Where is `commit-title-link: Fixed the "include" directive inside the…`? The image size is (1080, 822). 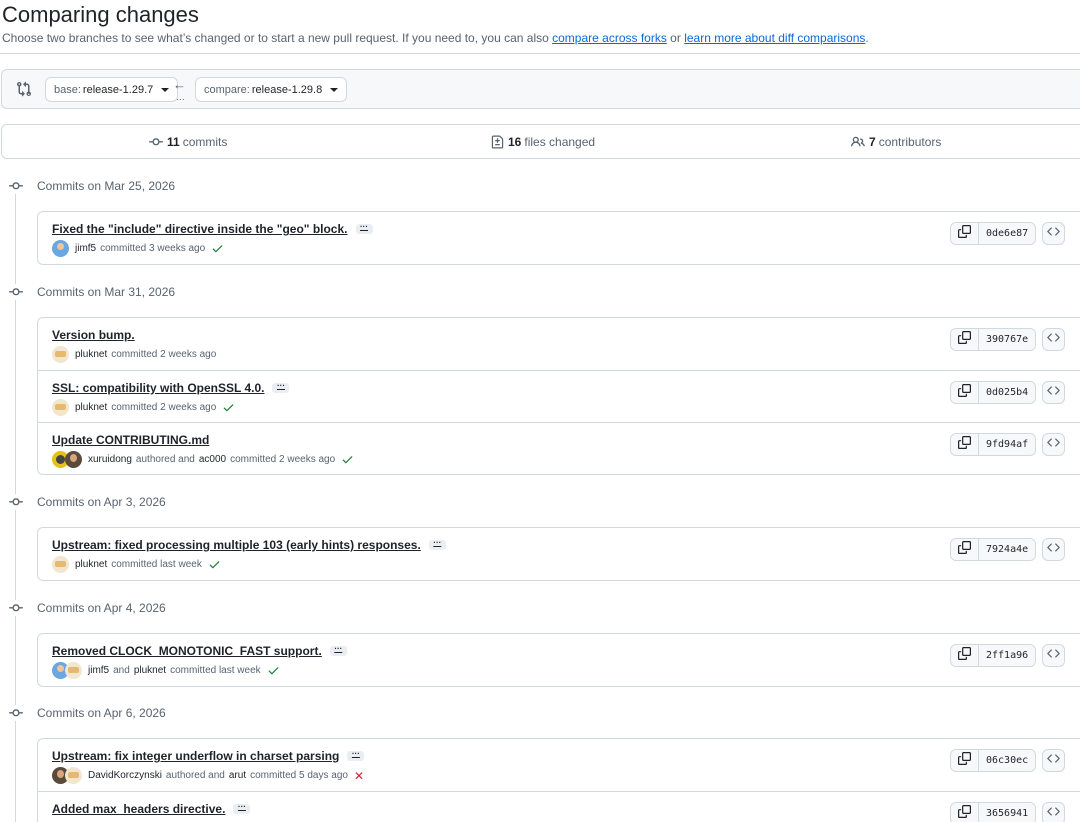
commit-title-link: Fixed the "include" directive inside the… is located at coordinates (212, 229).